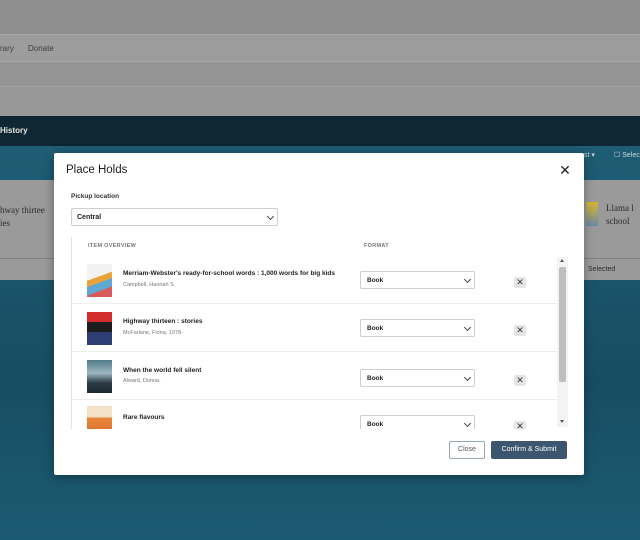  I want to click on nav-item-library: rary, so click(7, 48).